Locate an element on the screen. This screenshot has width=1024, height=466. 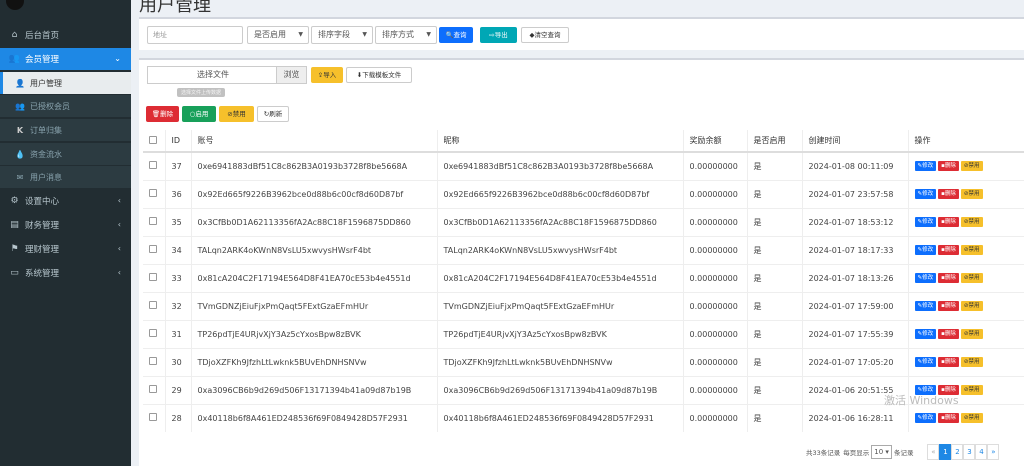
enabled-select: 是否启用 ▼ is located at coordinates (278, 35).